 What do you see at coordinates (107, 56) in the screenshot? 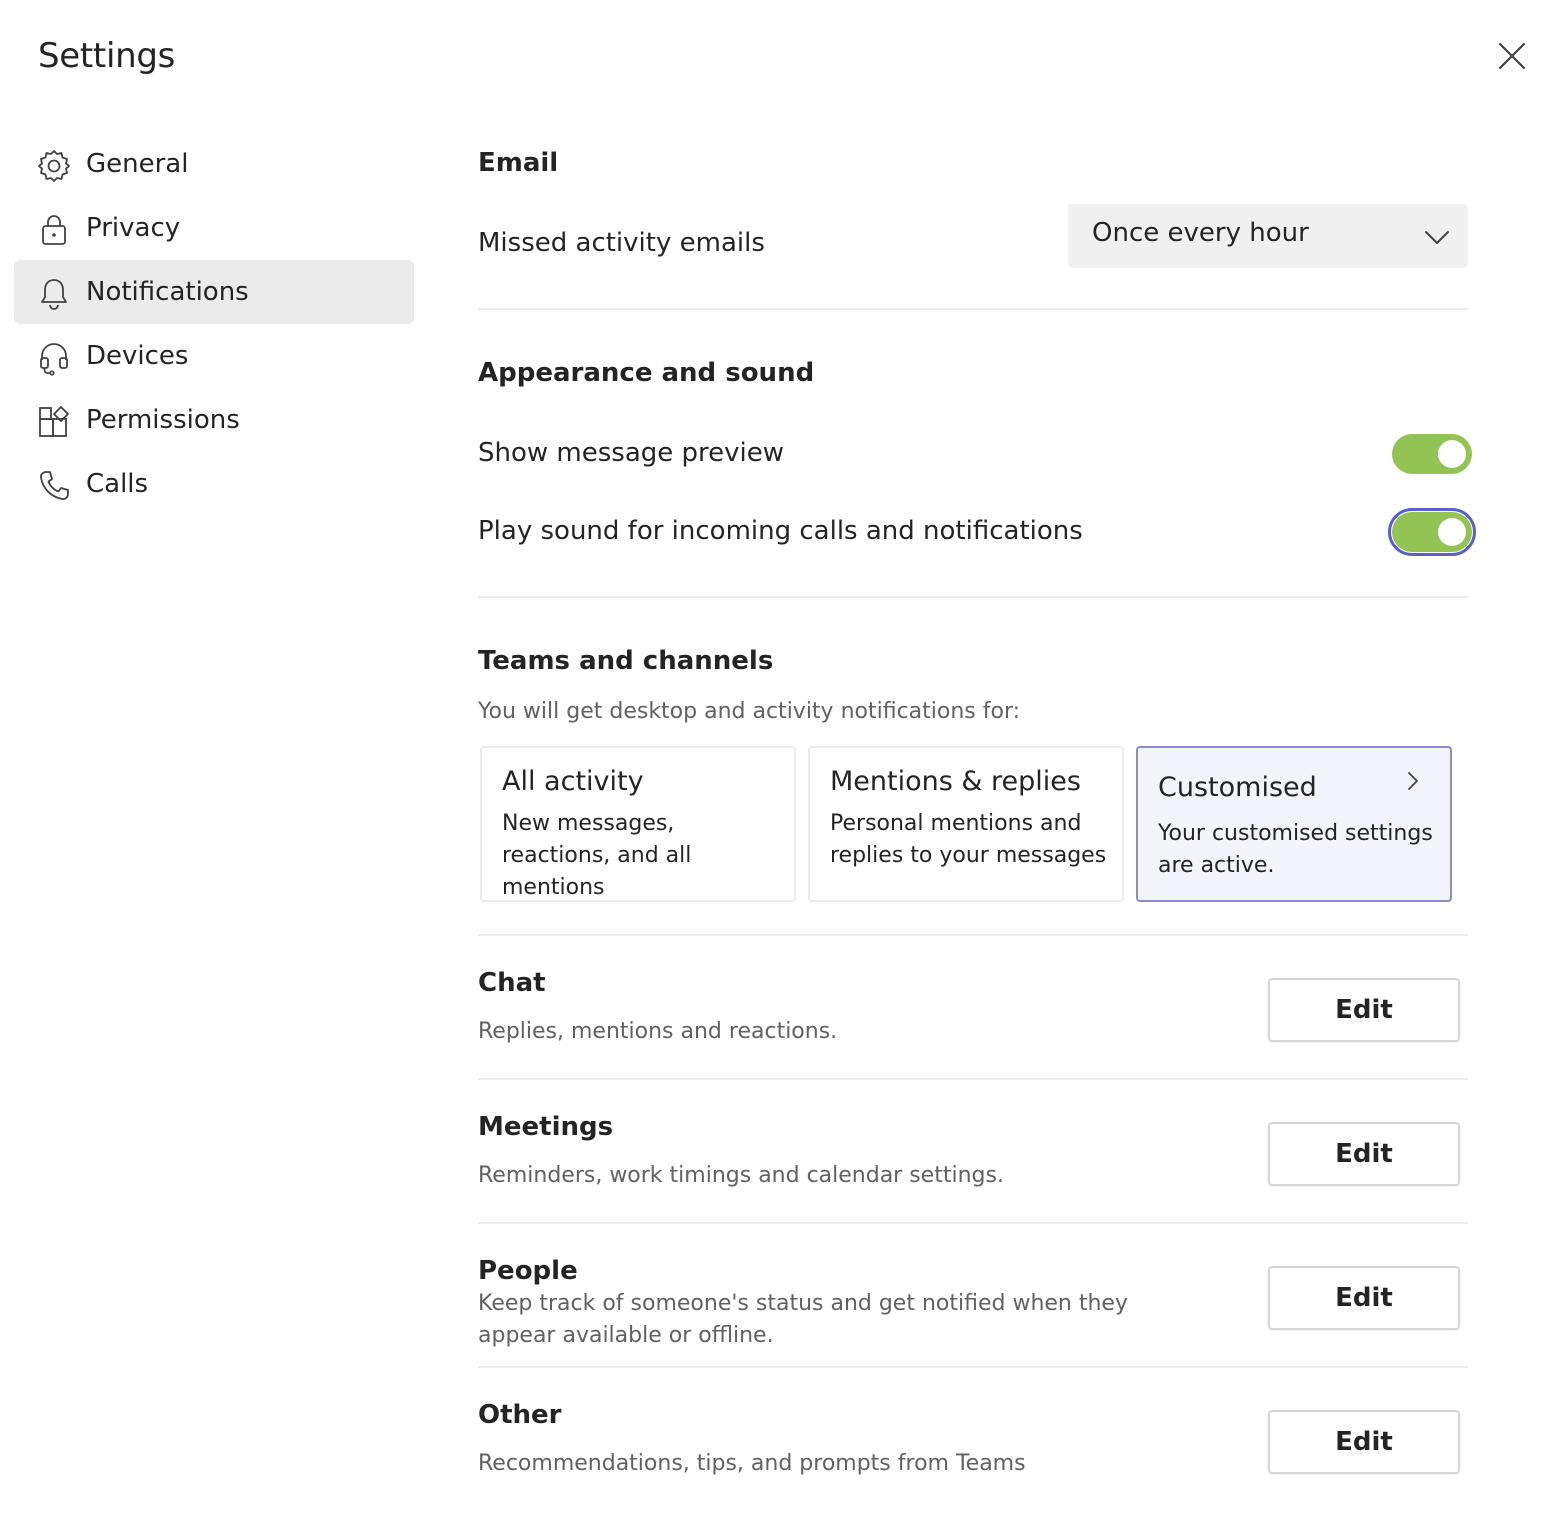
I see `page-title: Settings` at bounding box center [107, 56].